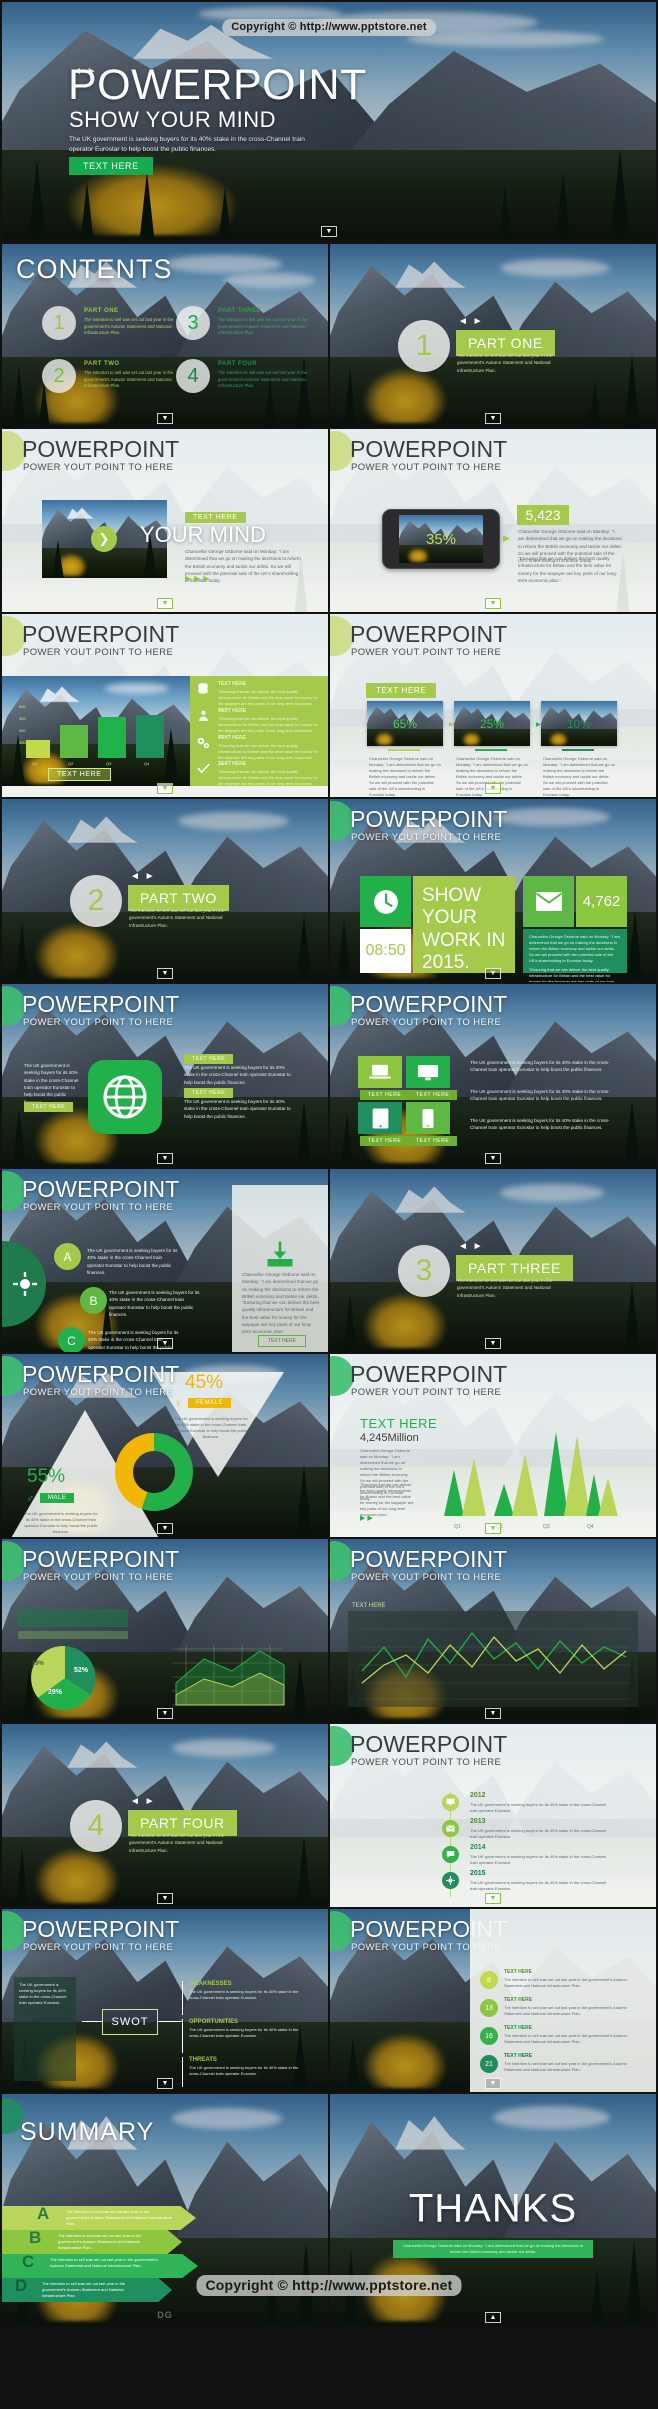  I want to click on step-number: 8, so click(489, 1980).